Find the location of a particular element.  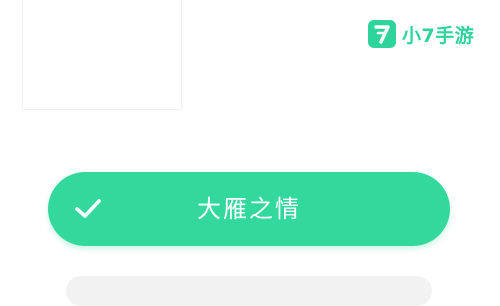

check-icon is located at coordinates (88, 208).